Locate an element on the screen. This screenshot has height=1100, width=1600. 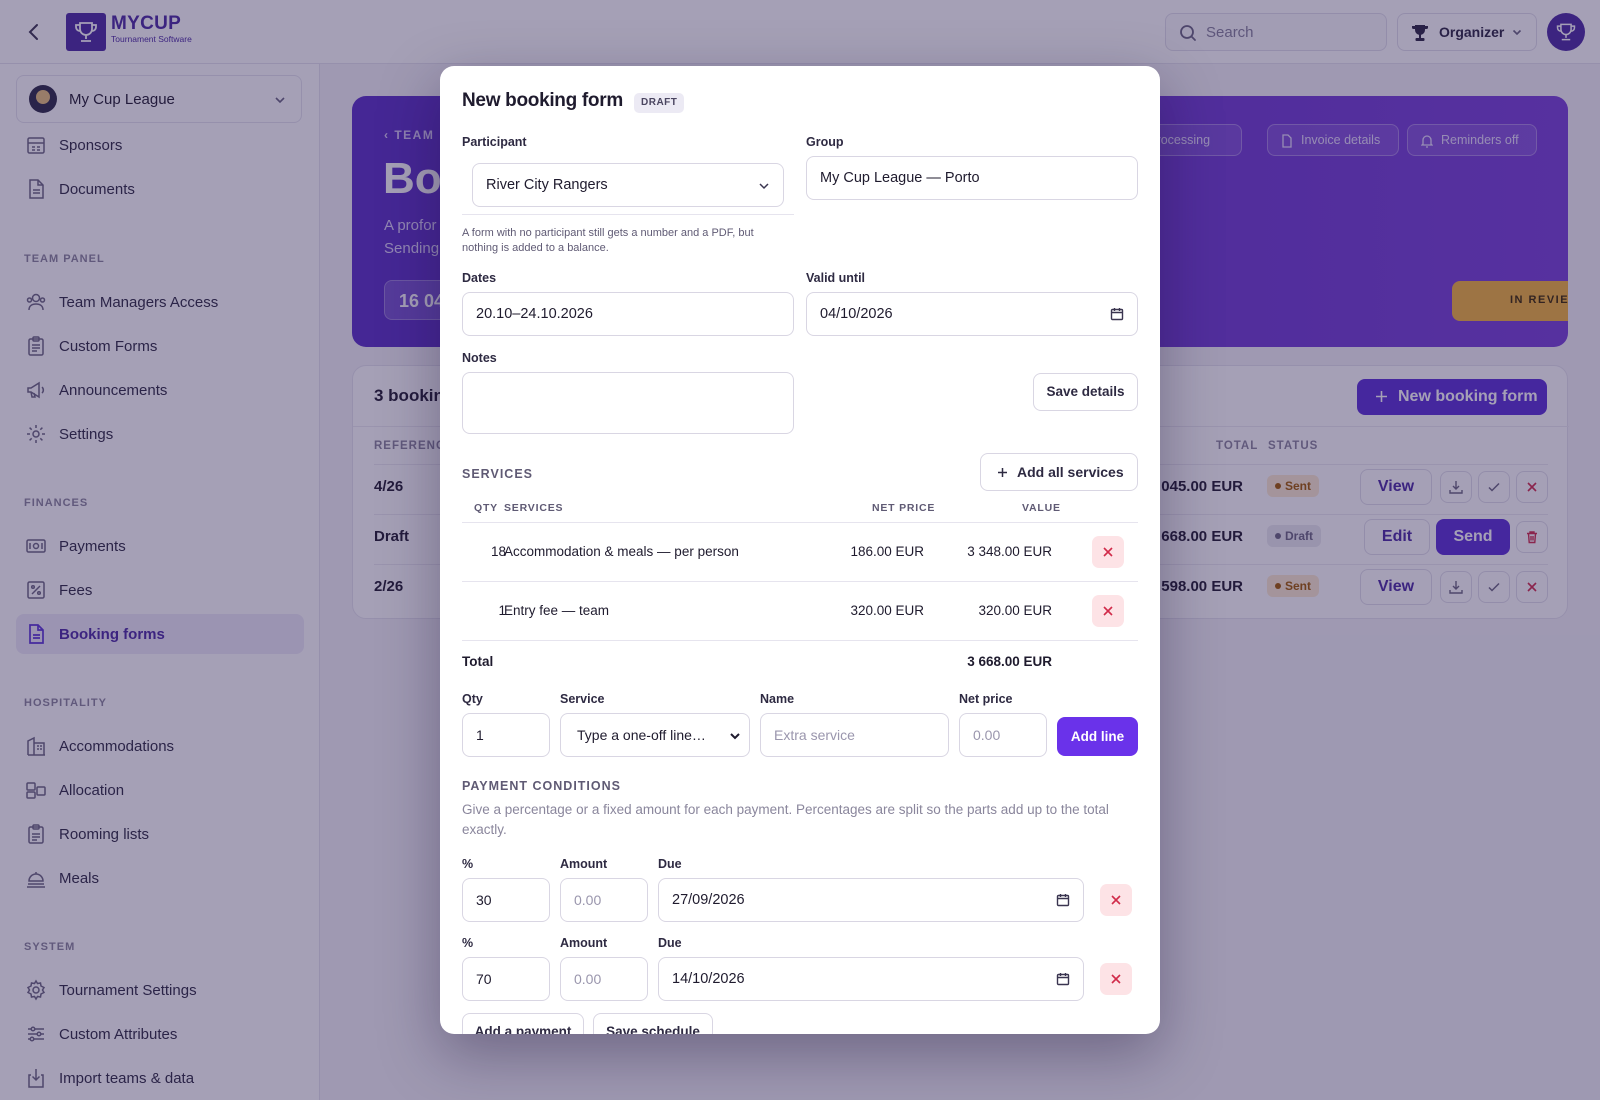
add-line-button: Add line is located at coordinates (1097, 736).